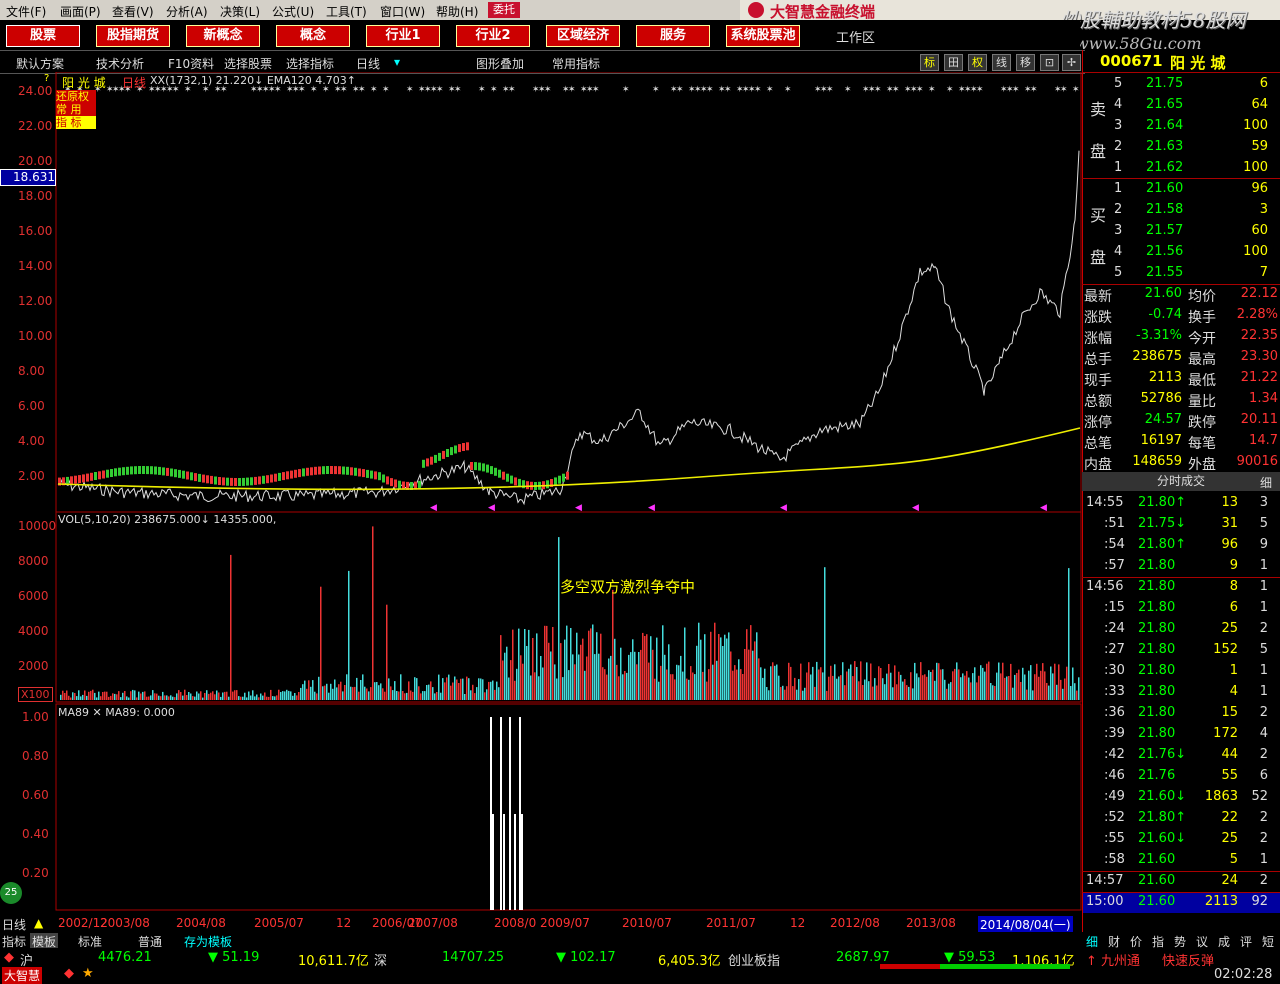 This screenshot has height=984, width=1280. Describe the element at coordinates (403, 36) in the screenshot. I see `category-industry1: 行业1` at that location.